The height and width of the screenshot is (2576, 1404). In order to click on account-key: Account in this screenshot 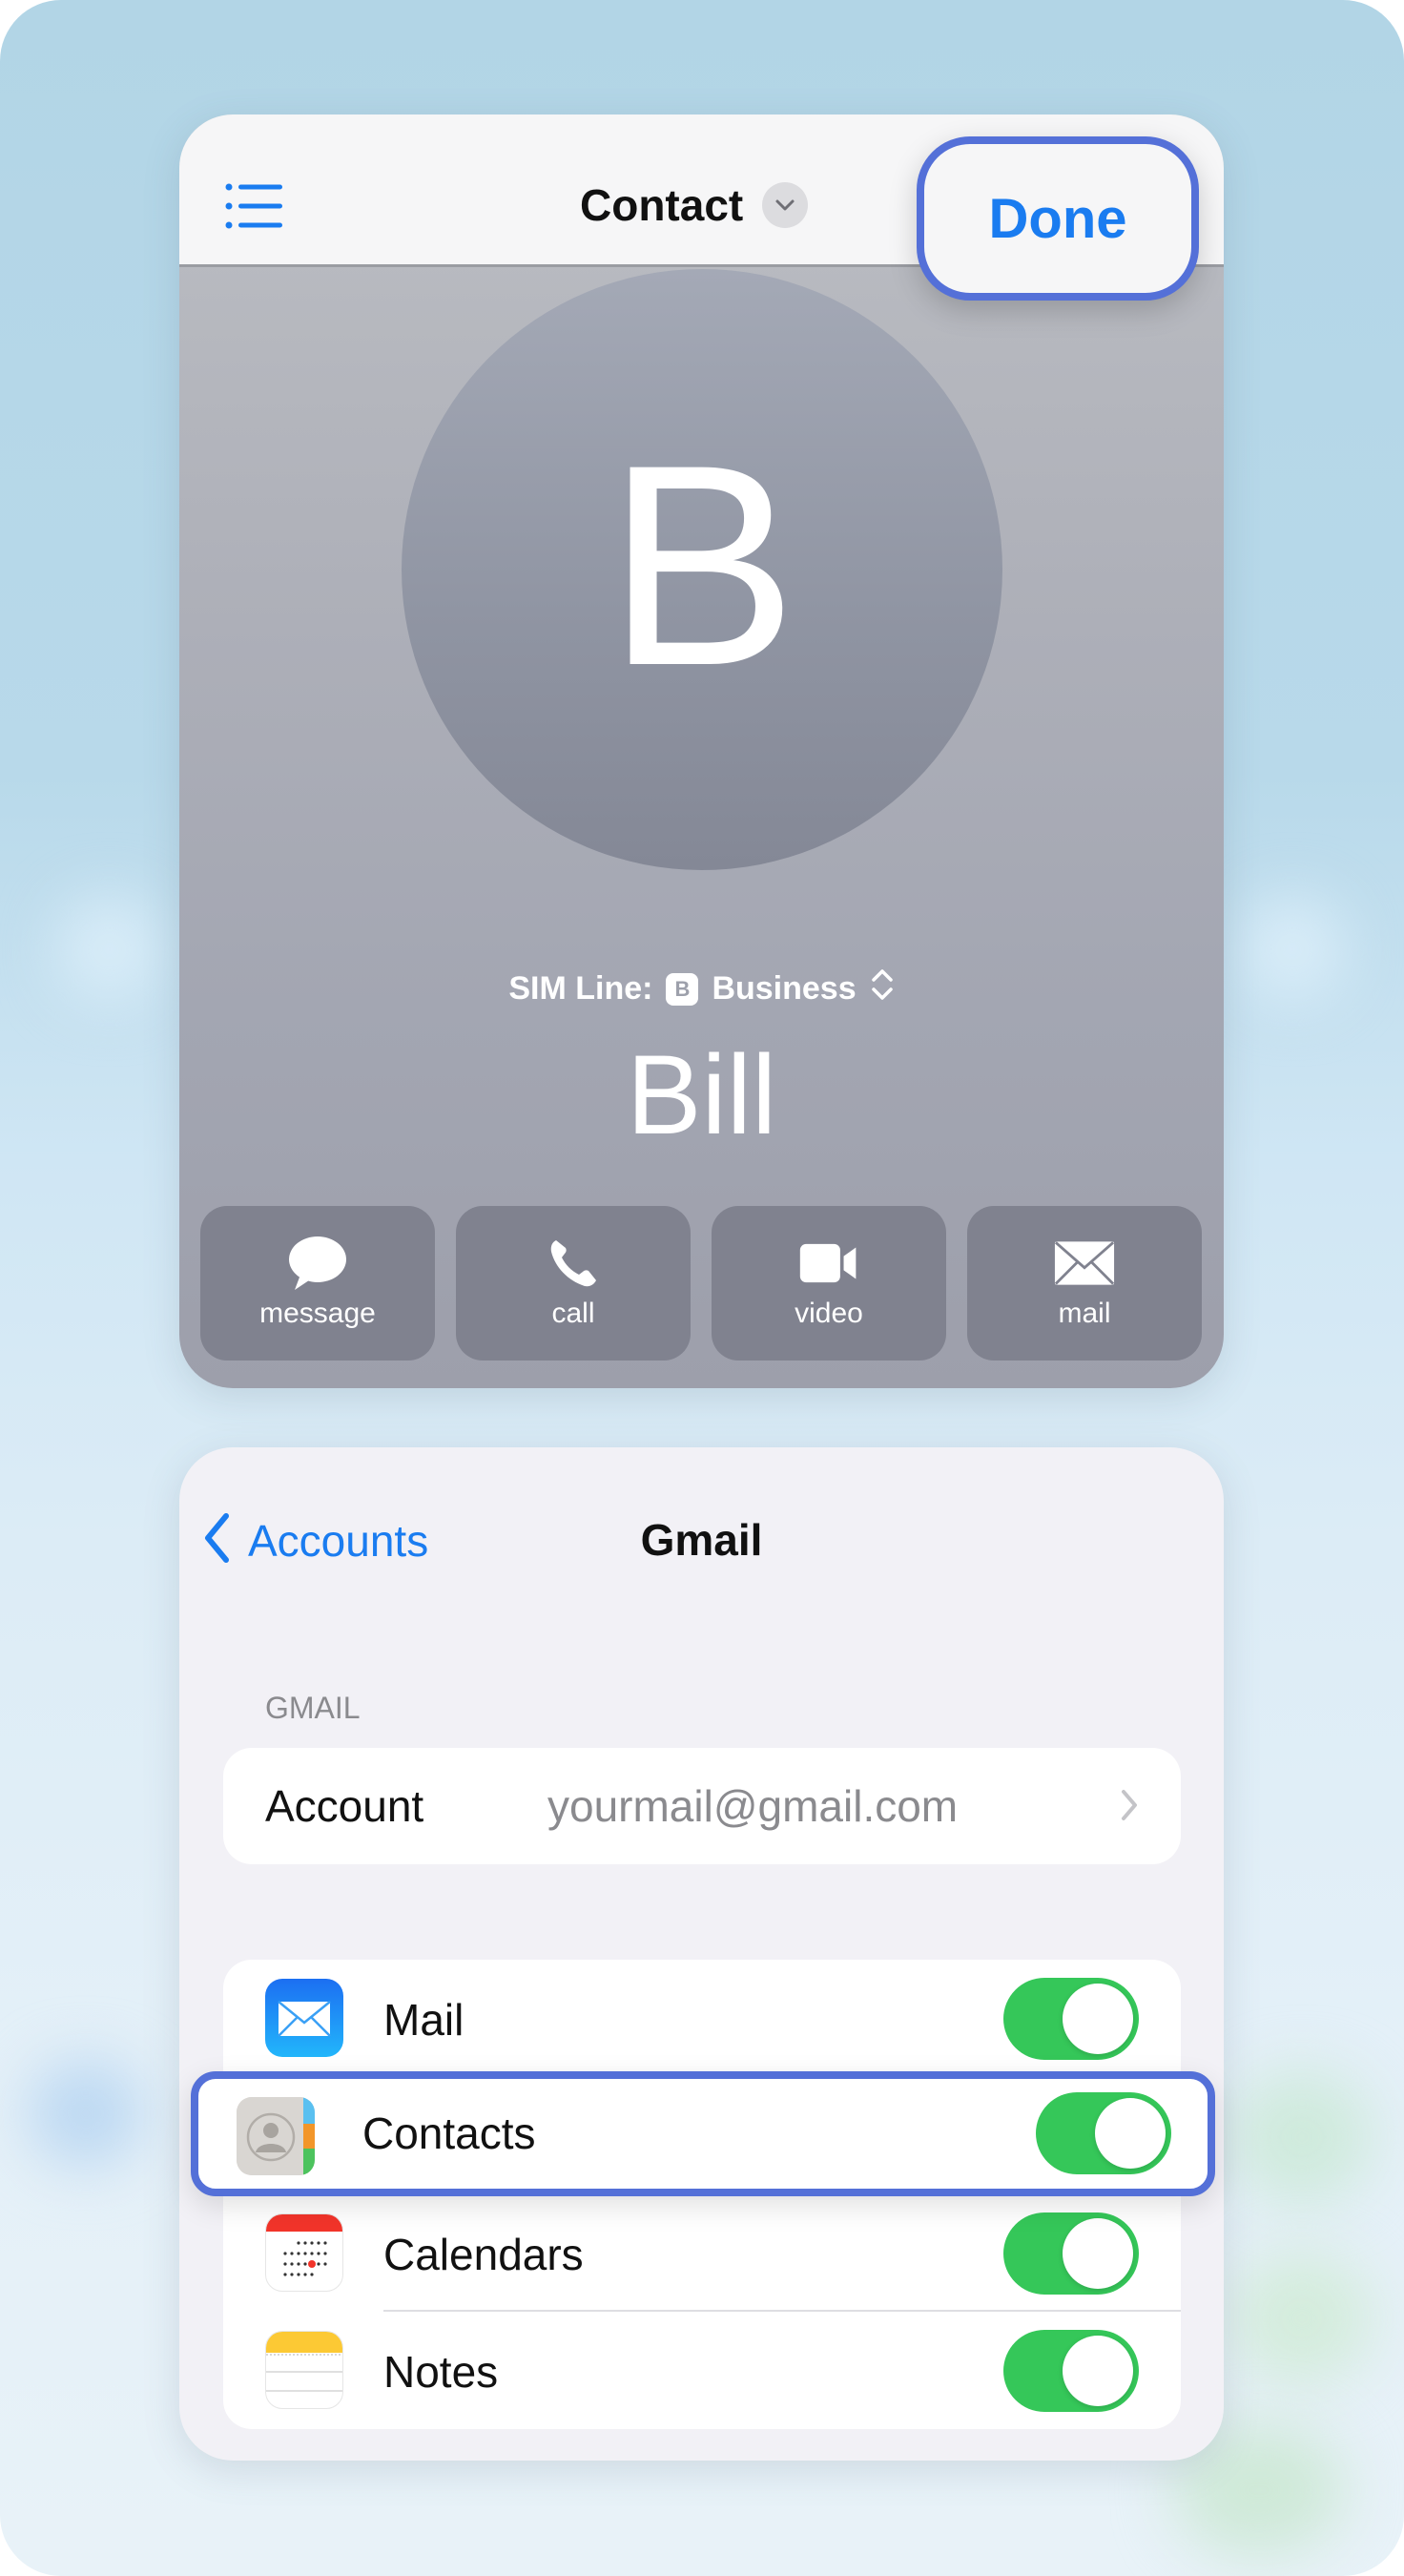, I will do `click(344, 1806)`.